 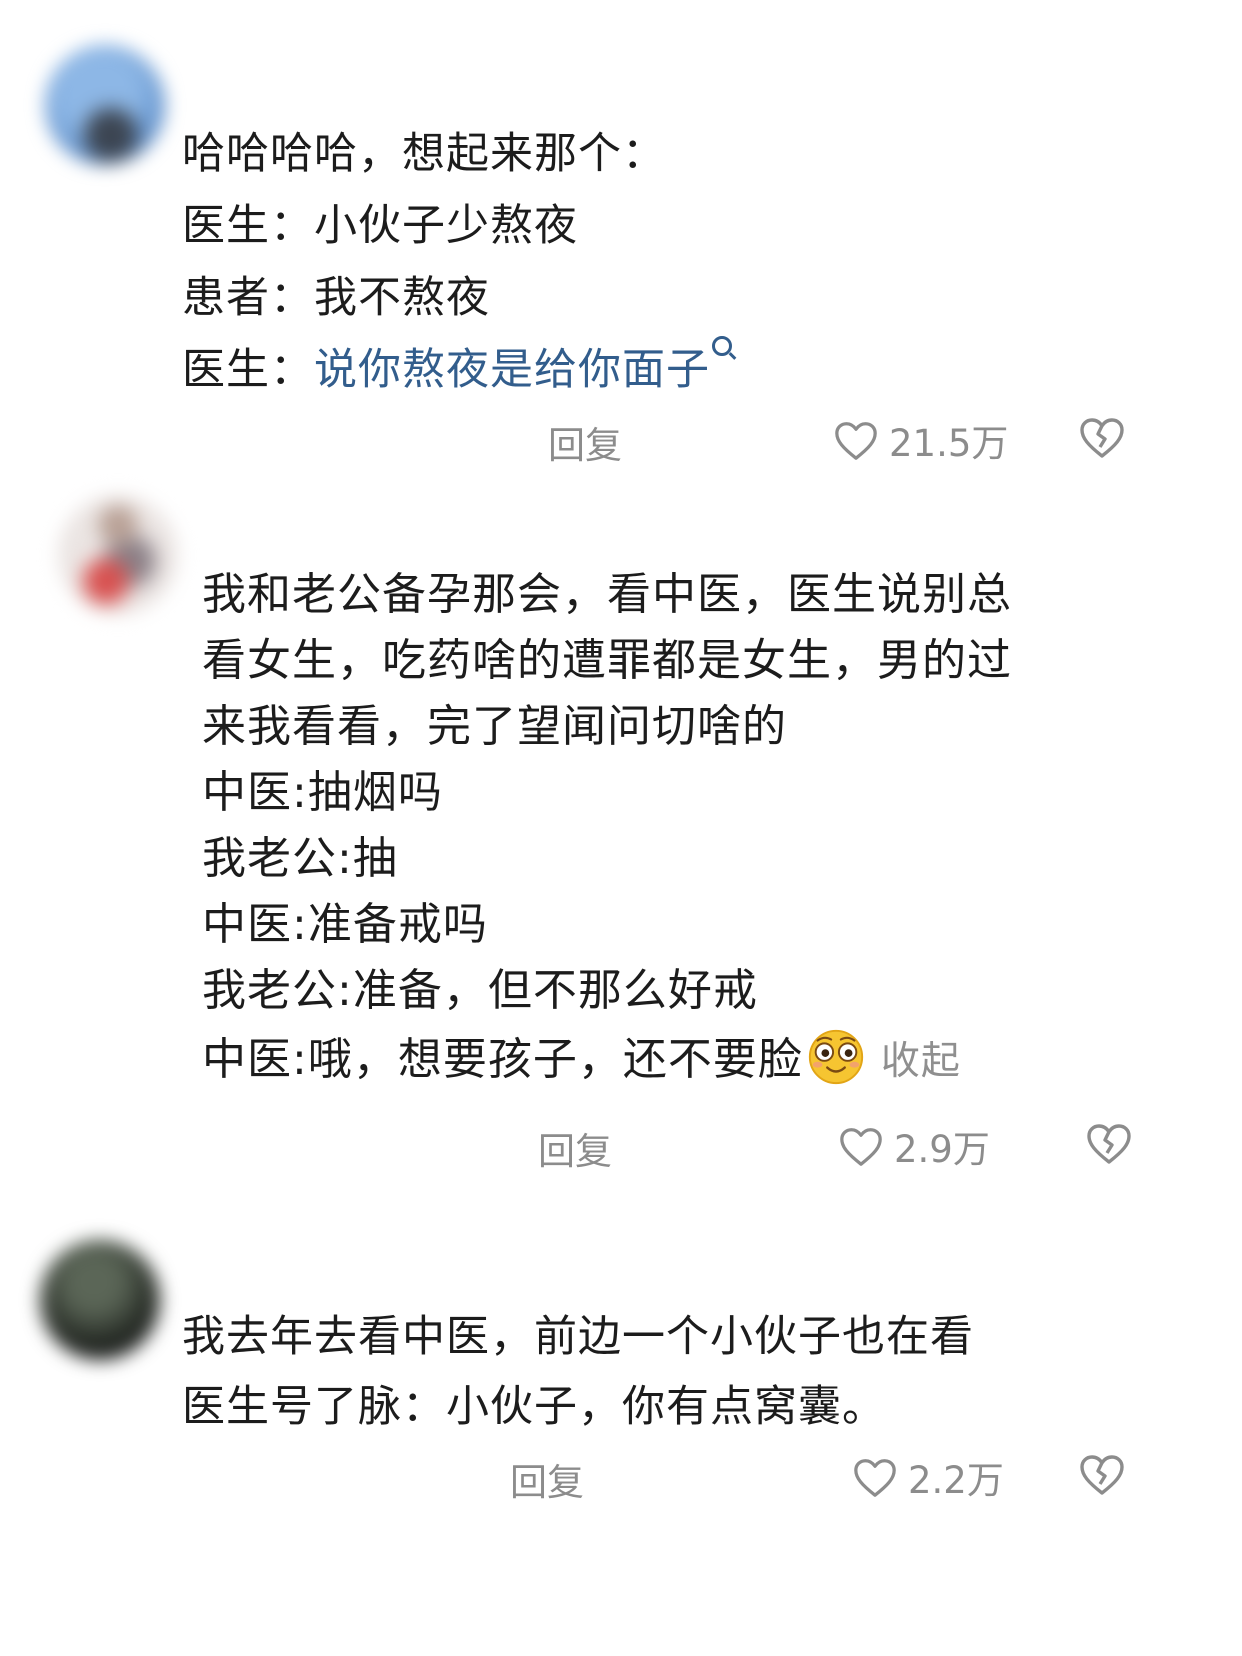 I want to click on smiling-emoji-icon, so click(x=835, y=1057).